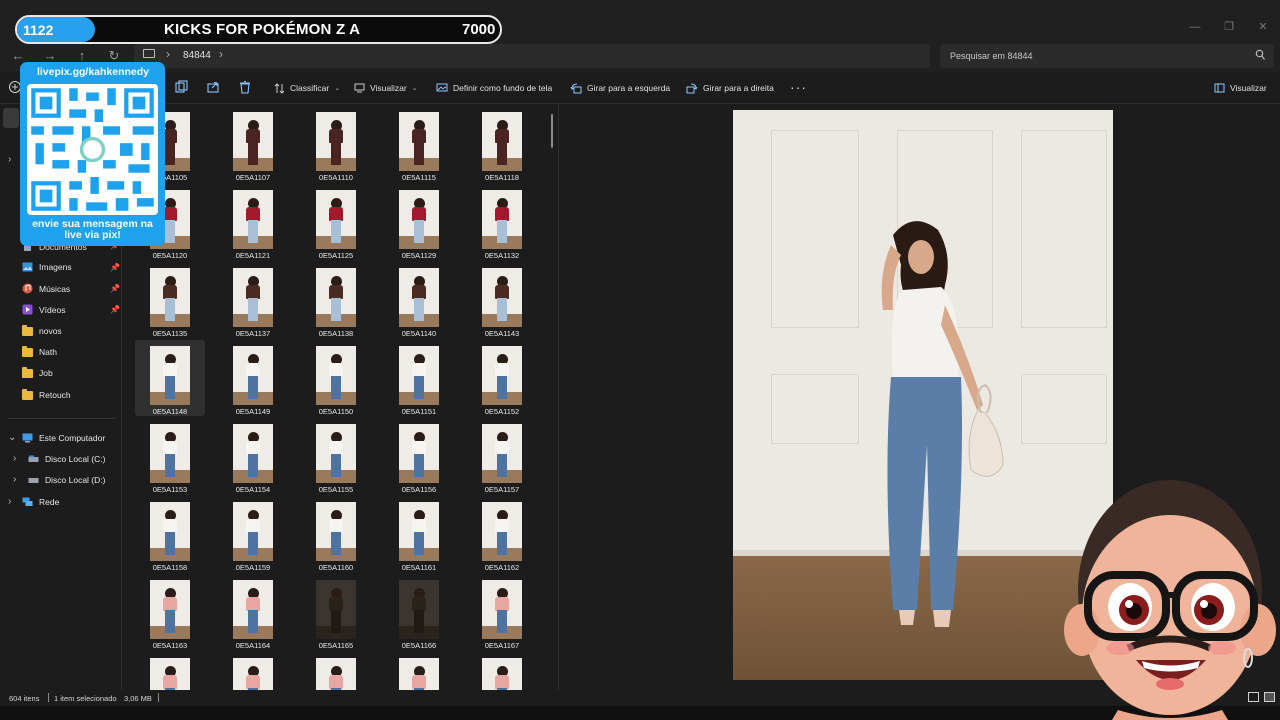  I want to click on file-name: 0E5A1159, so click(253, 567).